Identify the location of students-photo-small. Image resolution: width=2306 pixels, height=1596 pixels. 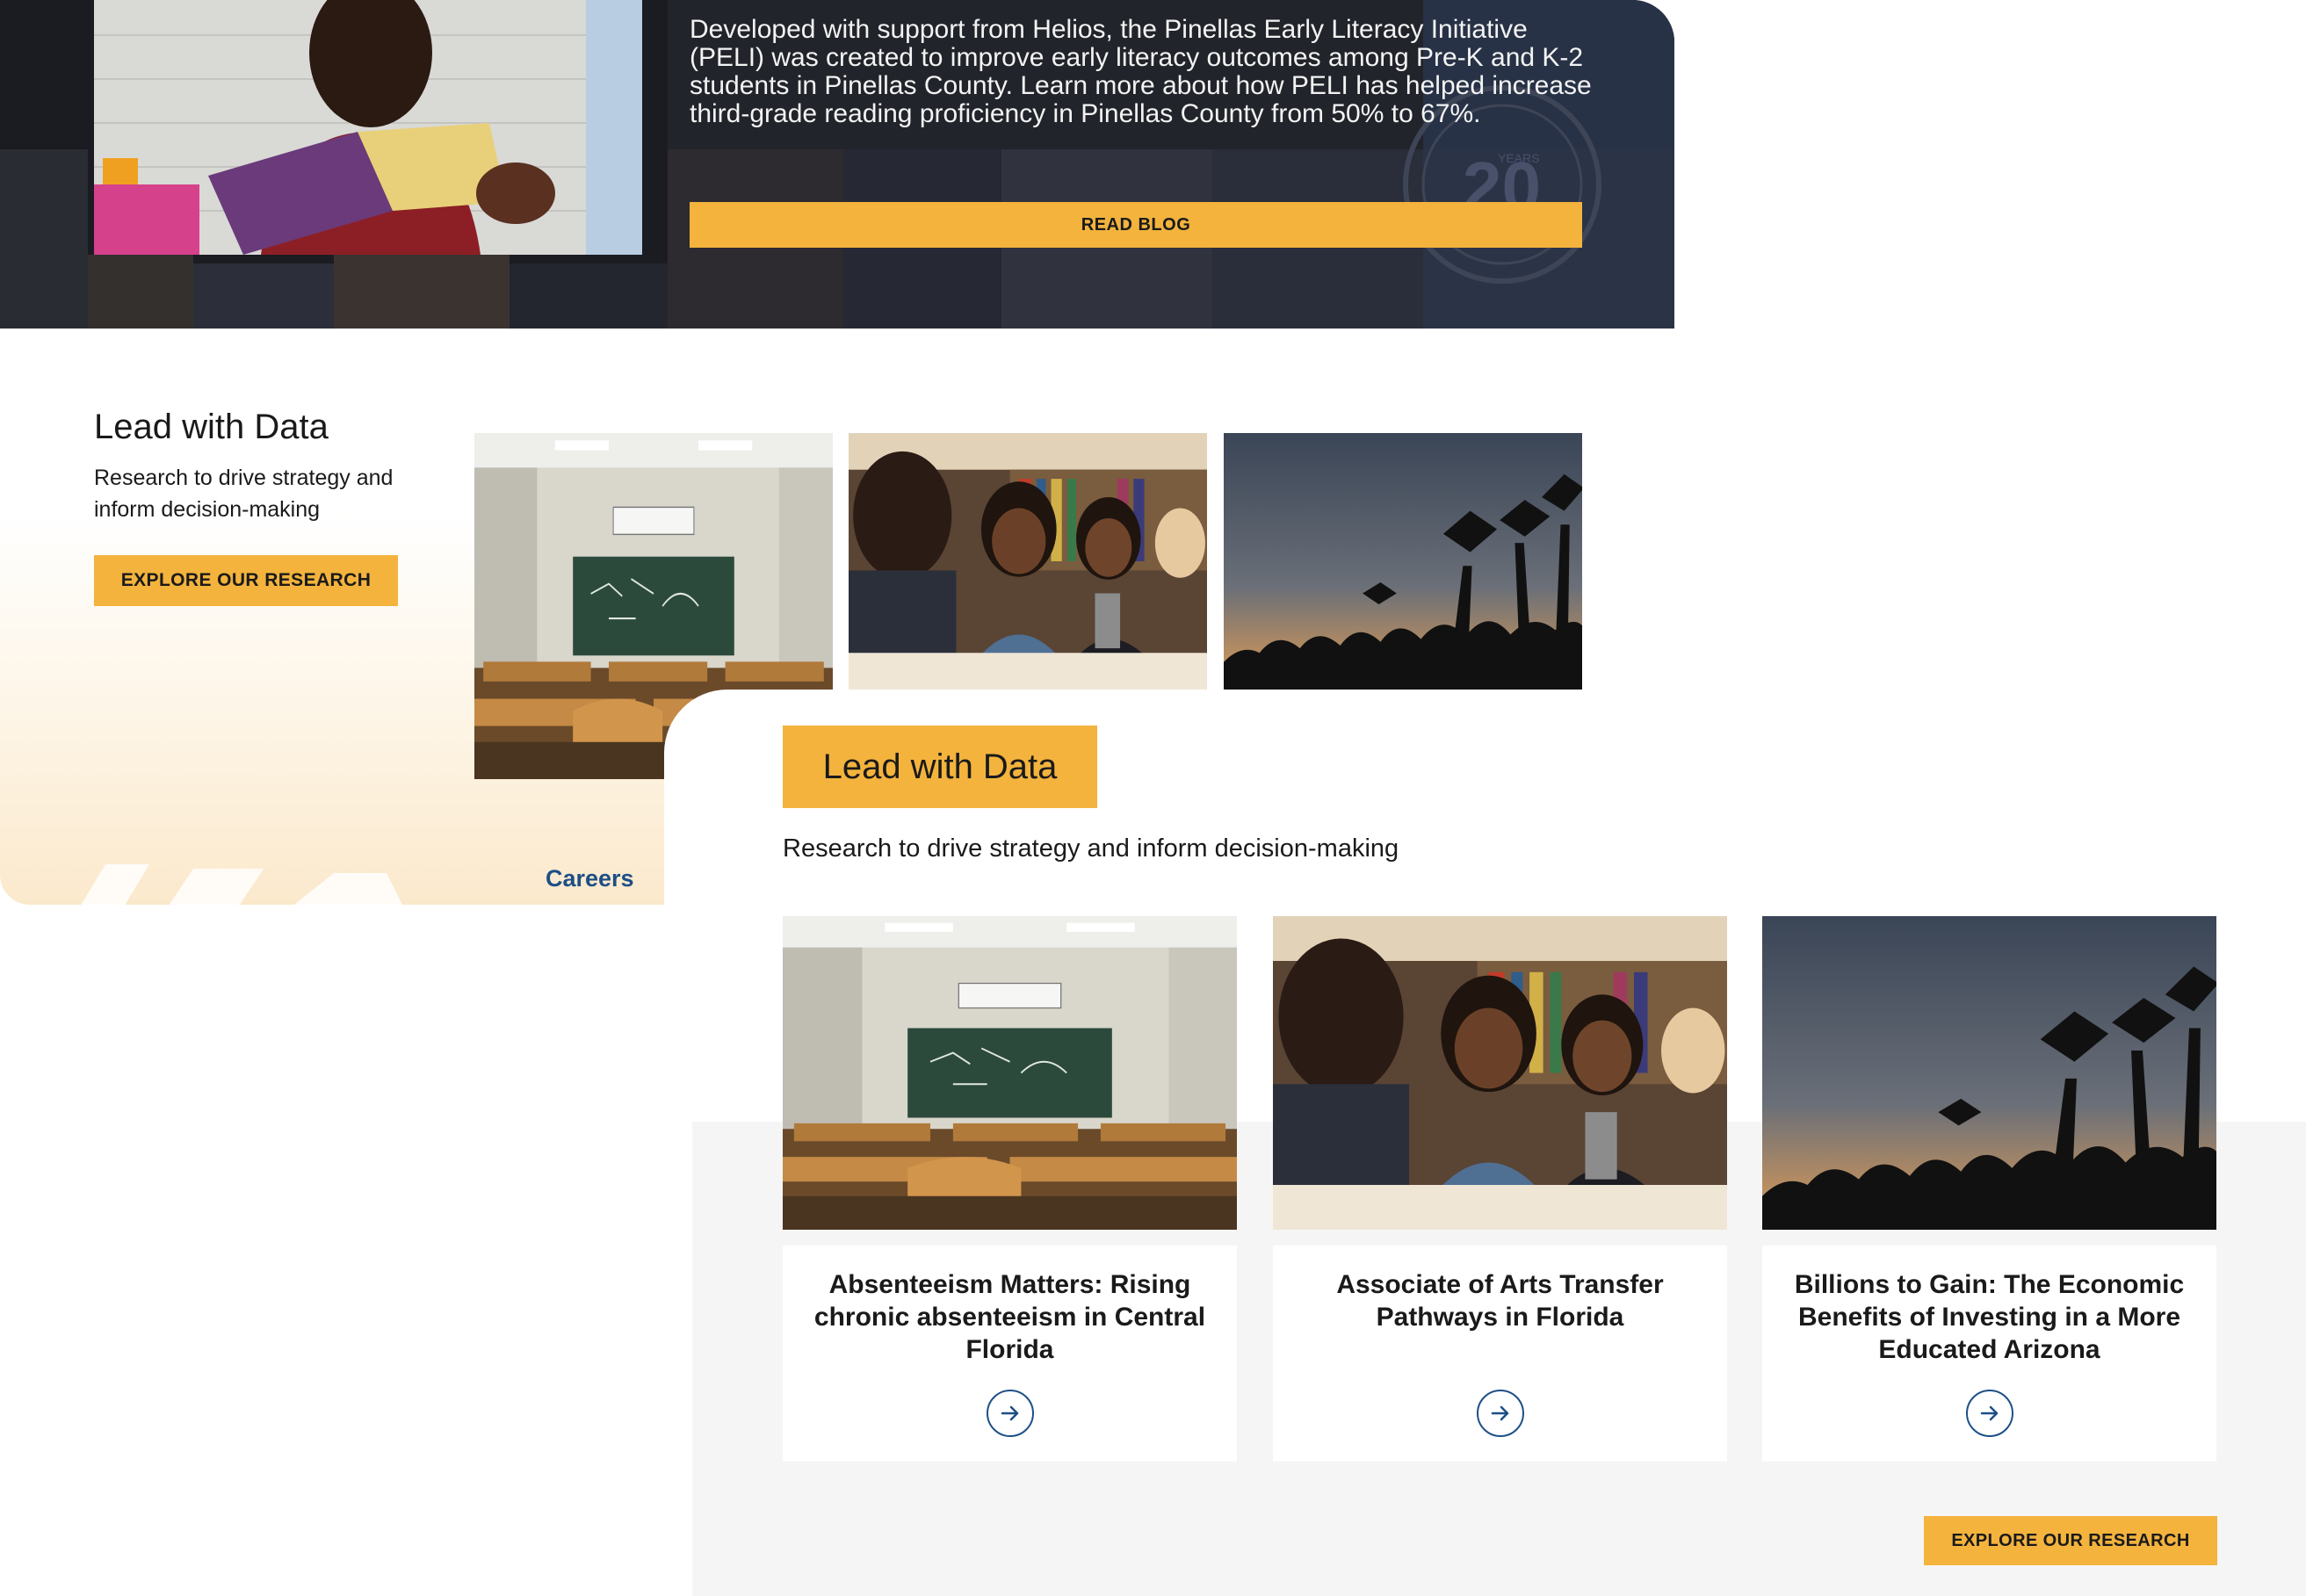
(1028, 561).